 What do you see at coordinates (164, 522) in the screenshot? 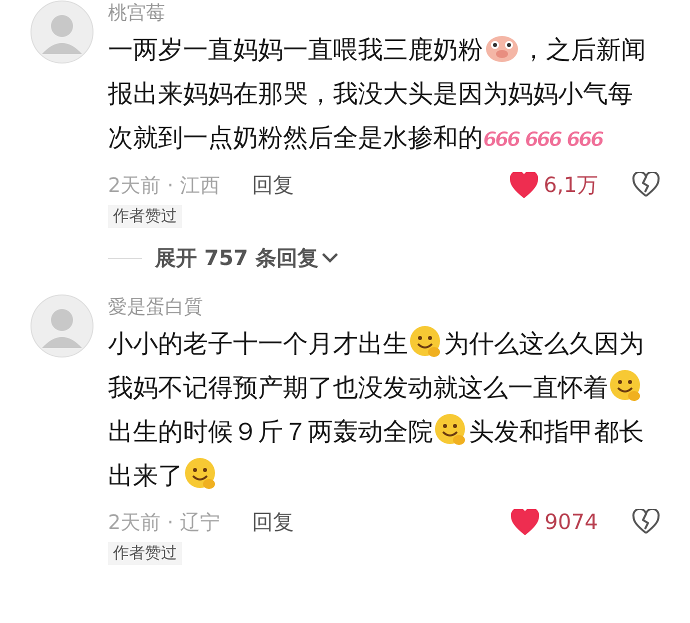
I see `comment-meta: 2天前 · 辽宁` at bounding box center [164, 522].